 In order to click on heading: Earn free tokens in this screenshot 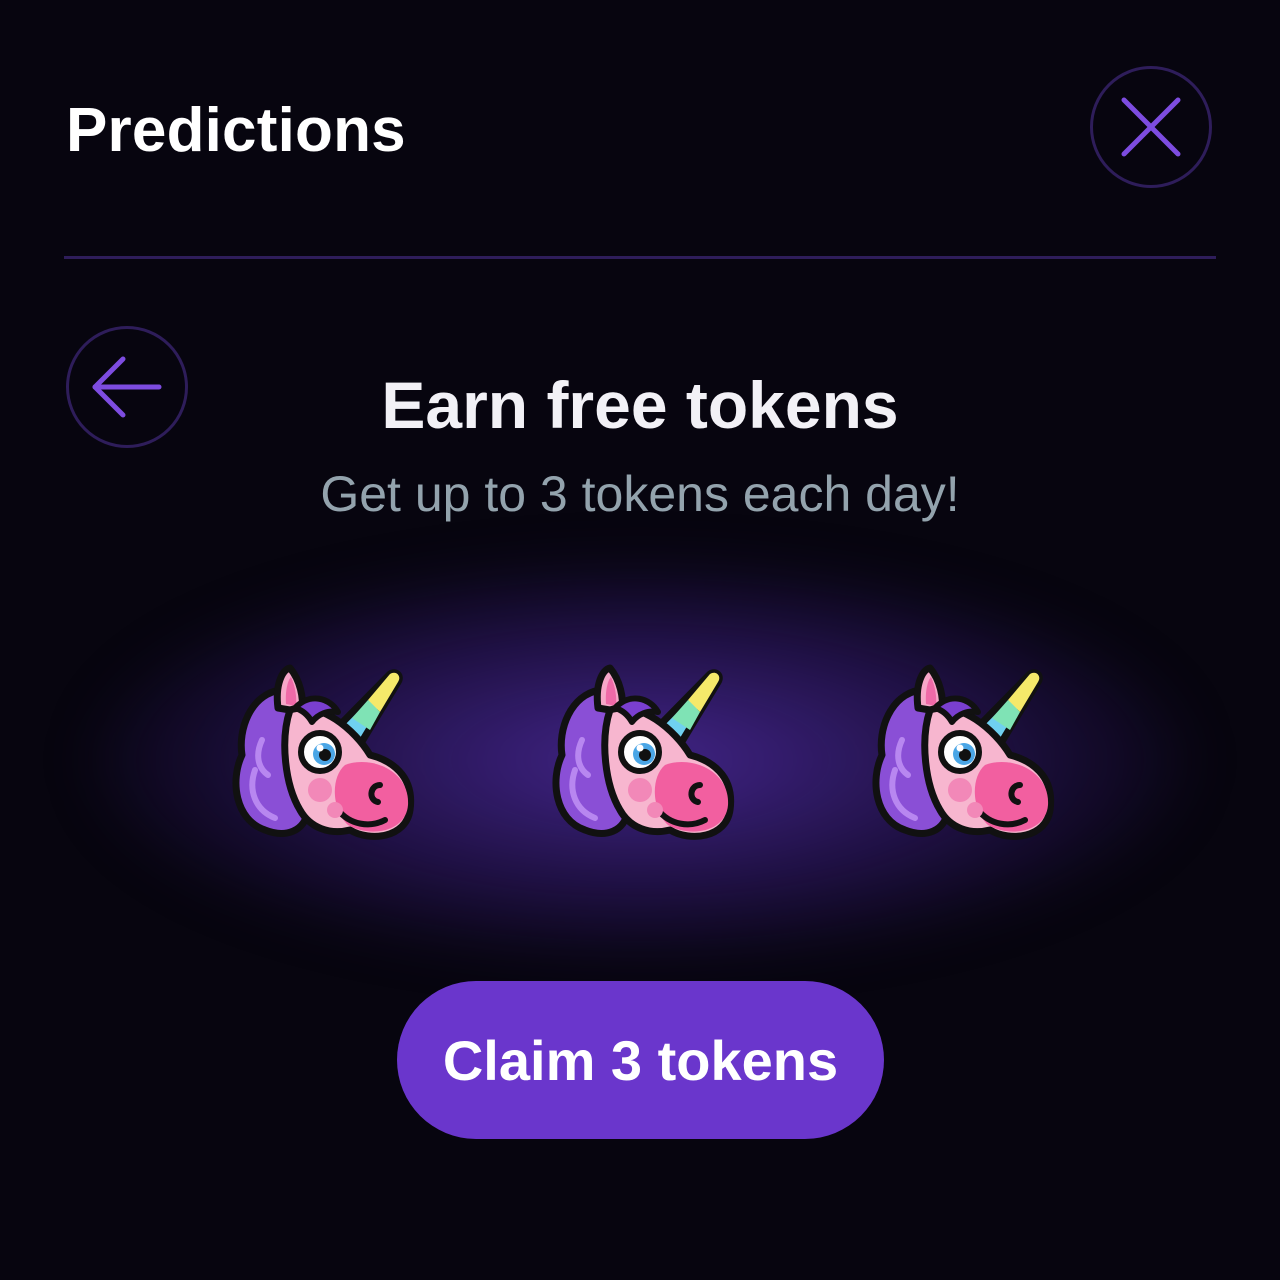, I will do `click(640, 405)`.